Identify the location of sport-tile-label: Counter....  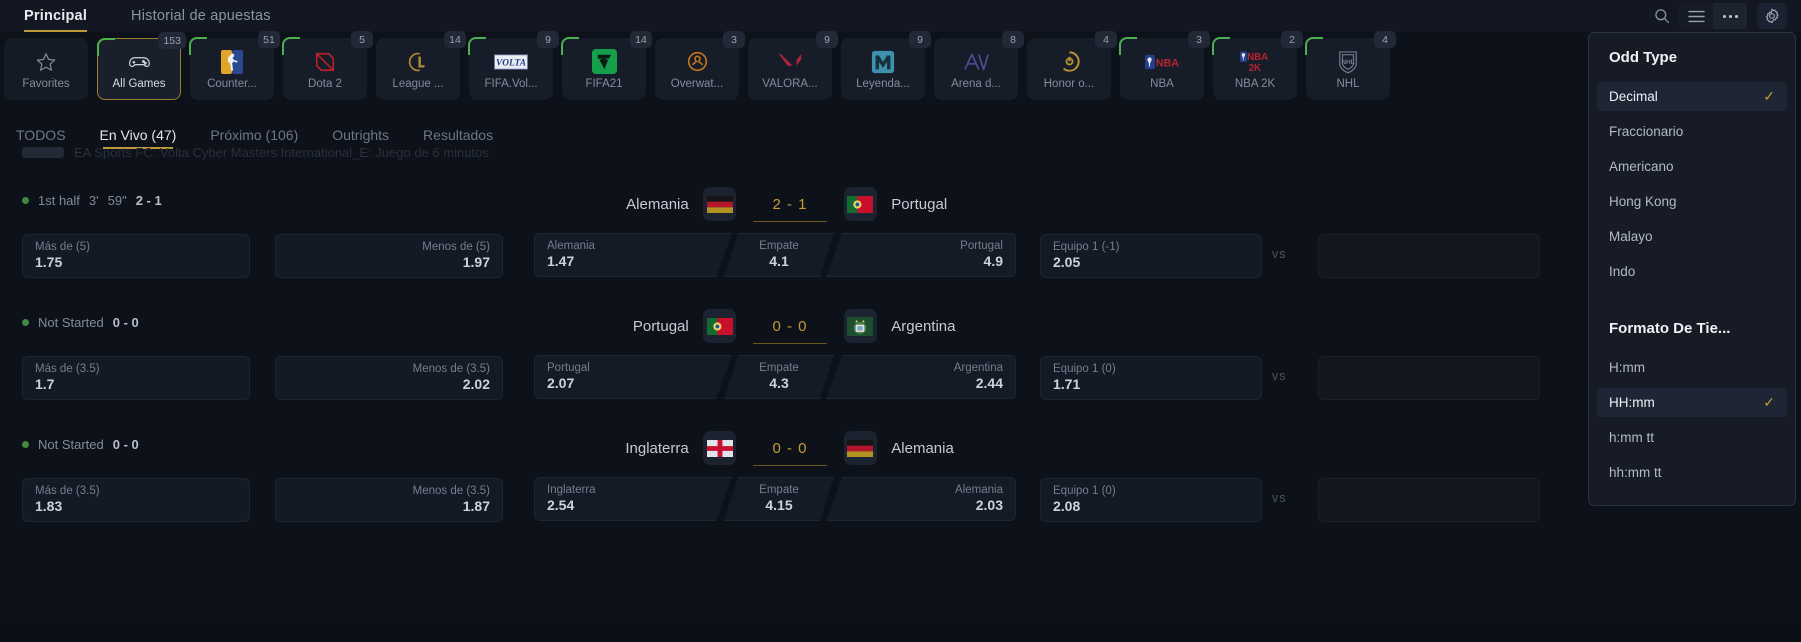
(232, 83).